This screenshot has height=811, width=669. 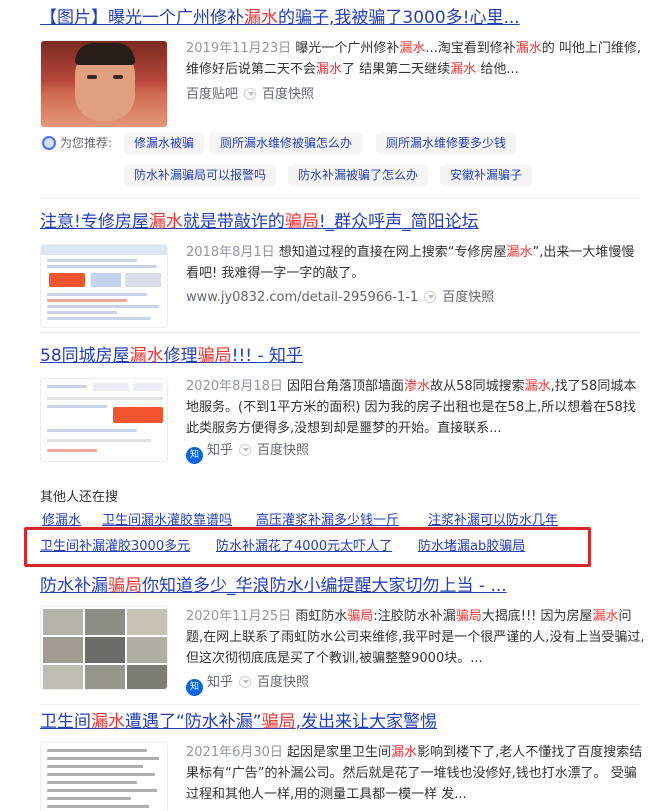 I want to click on source-url: www.jy0832.com/detail-295966-1-1, so click(x=302, y=297).